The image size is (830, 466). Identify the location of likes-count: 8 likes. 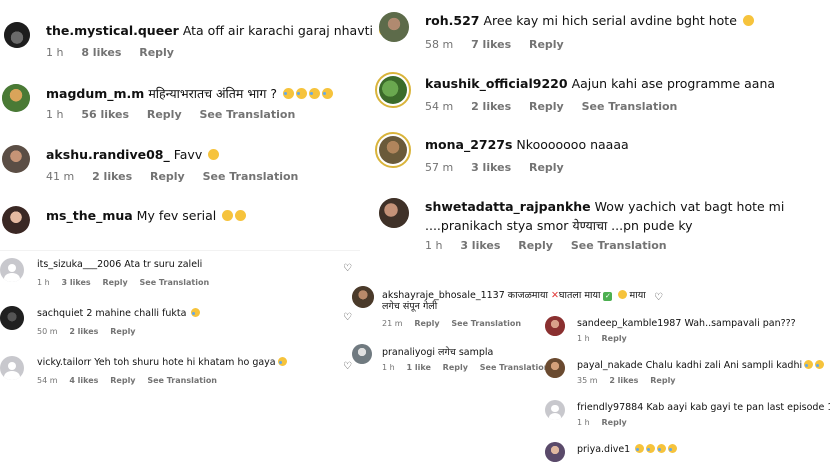
(101, 52).